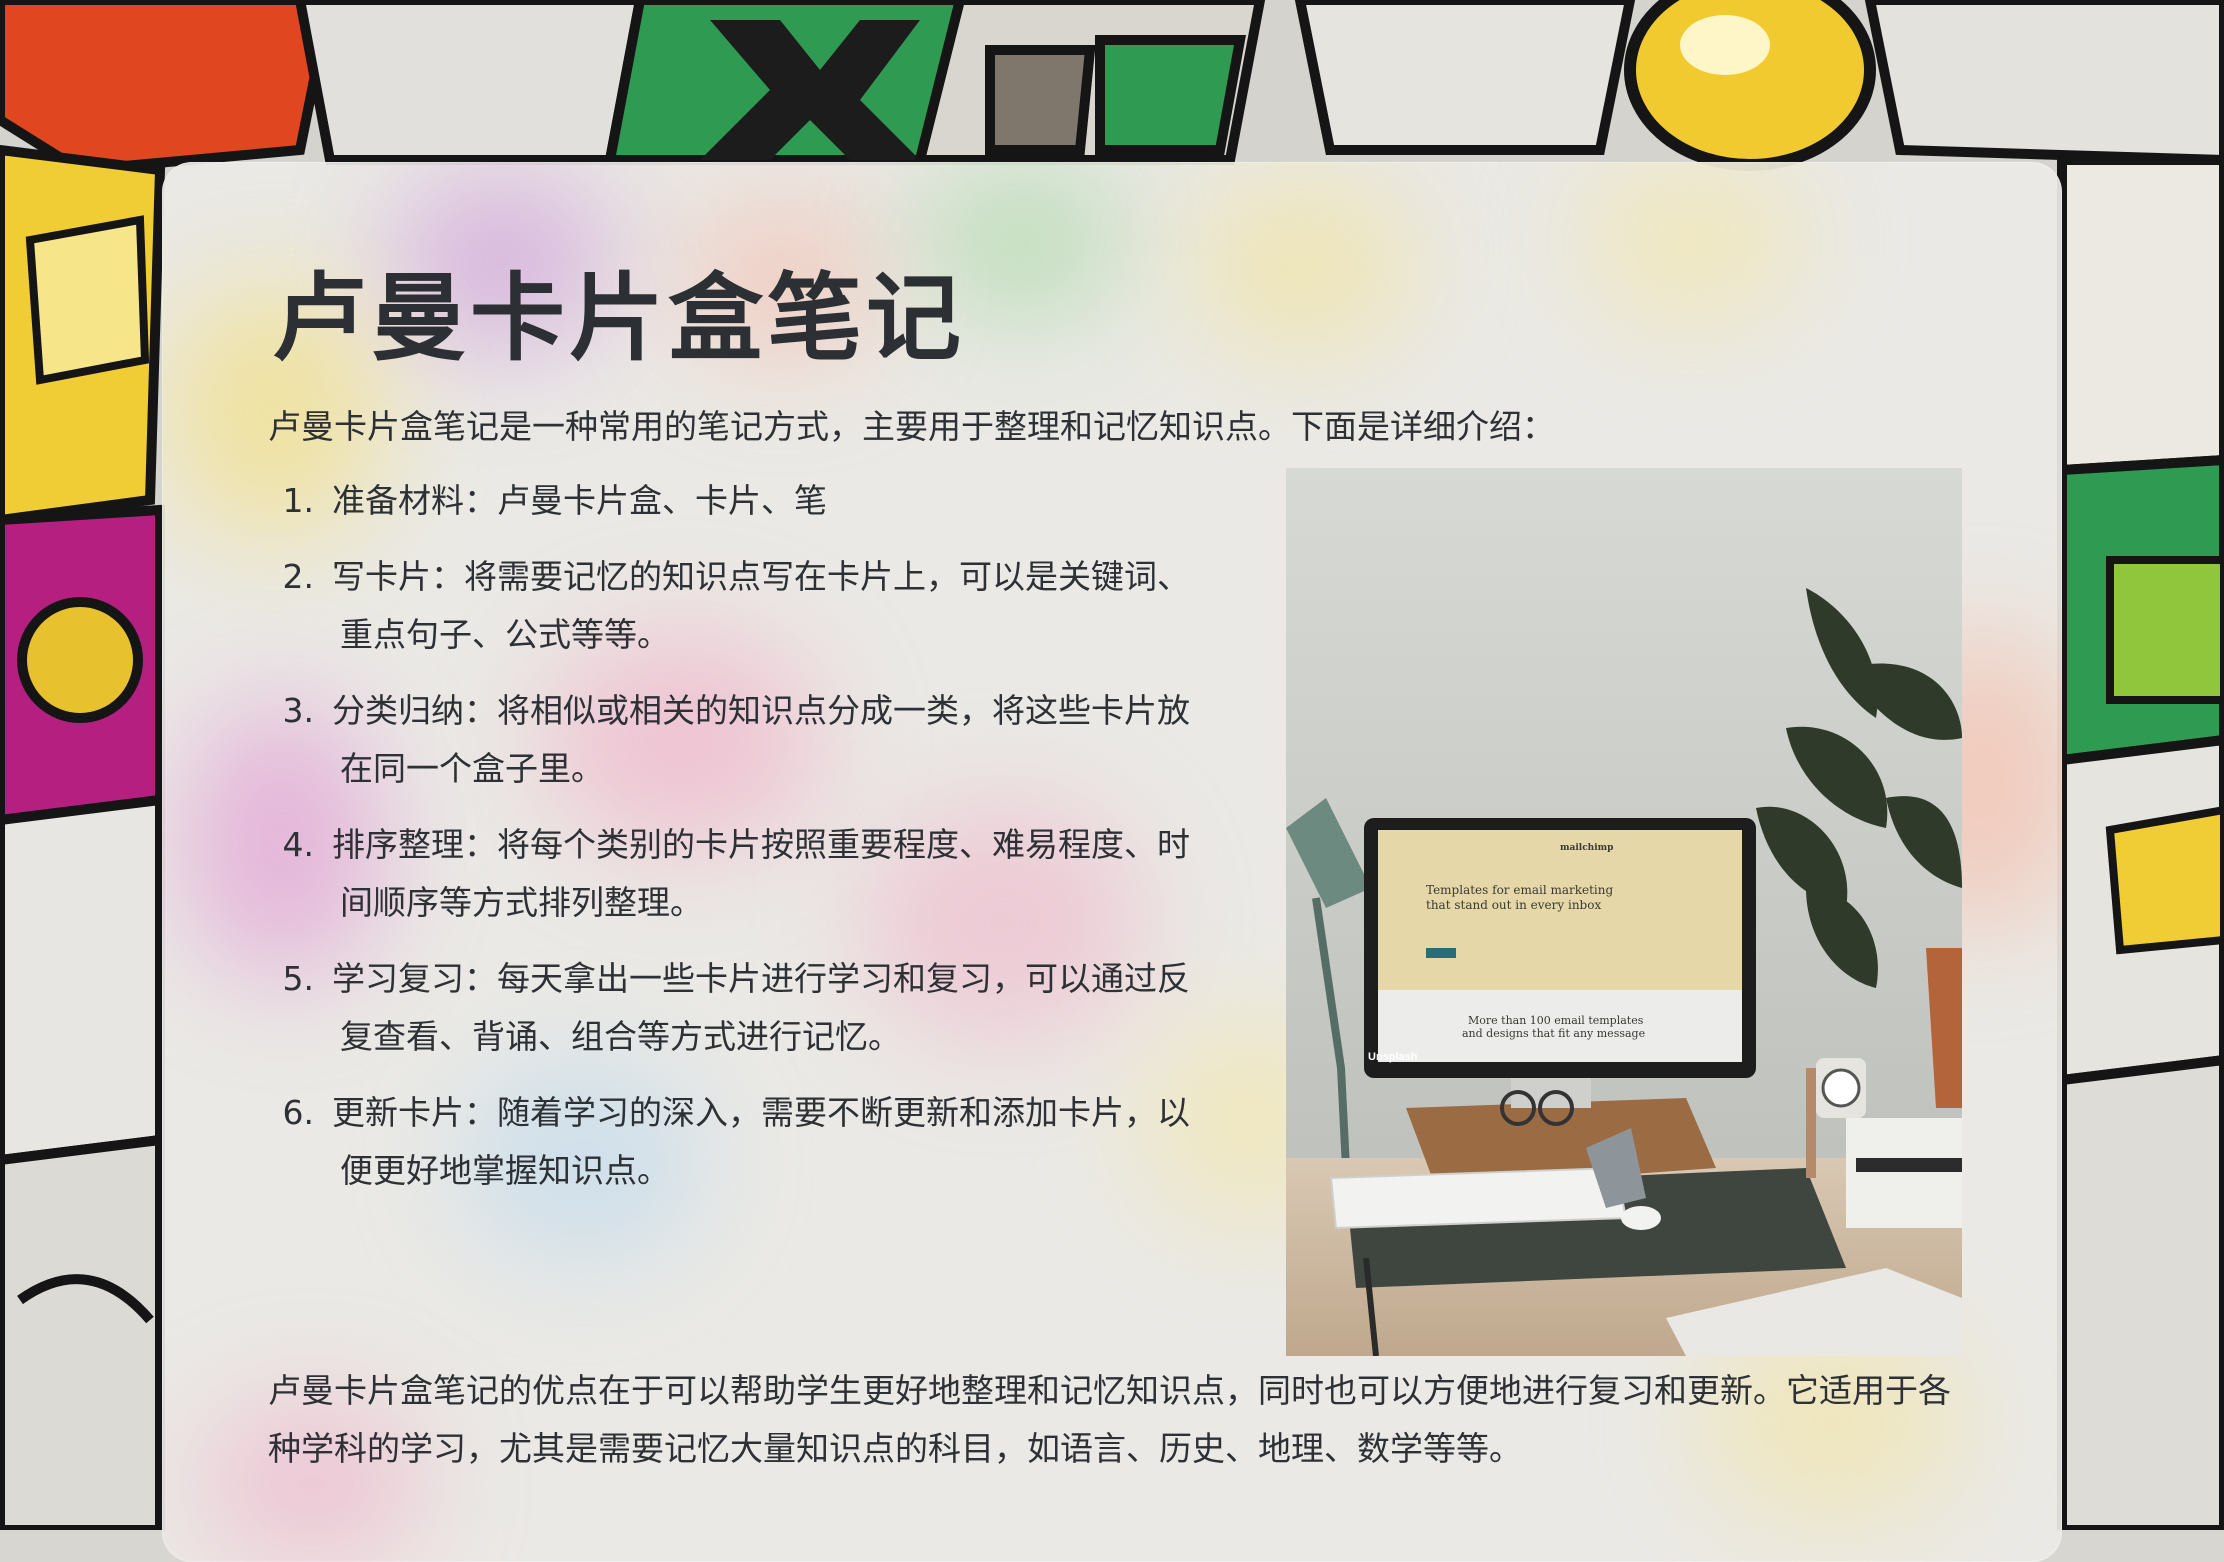 This screenshot has width=2224, height=1562. Describe the element at coordinates (1586, 848) in the screenshot. I see `screen-brand: mailchimp` at that location.